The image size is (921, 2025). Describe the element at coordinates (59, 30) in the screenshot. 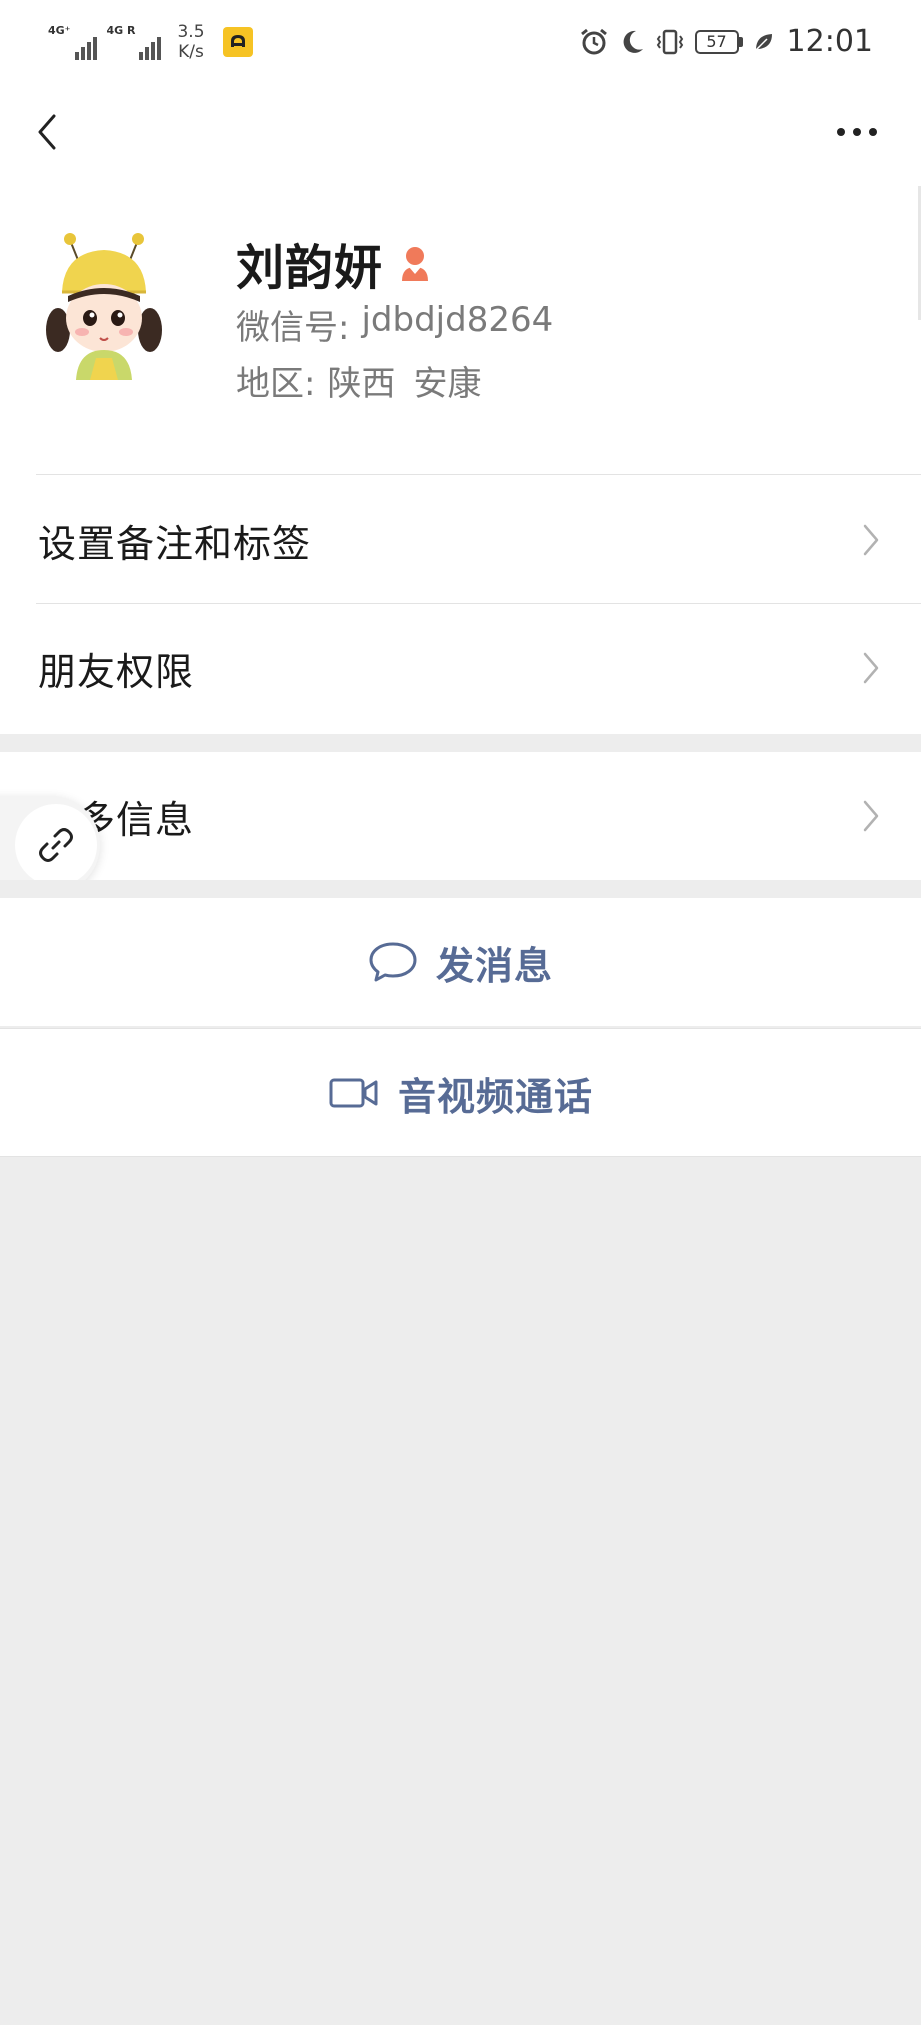

I see `sim1-label: 4G⁺` at that location.